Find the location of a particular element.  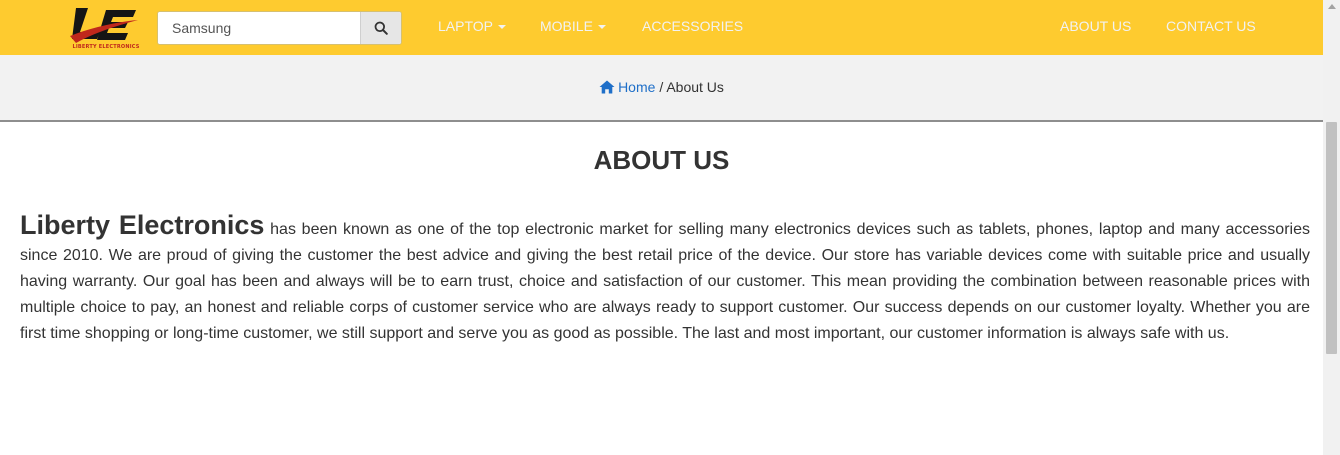

nav-item-accessories: ACCESSORIES is located at coordinates (692, 26).